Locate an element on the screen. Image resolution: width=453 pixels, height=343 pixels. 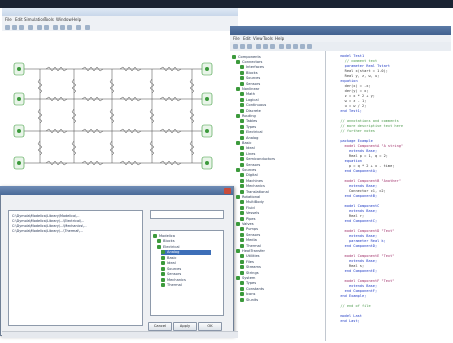
tree-item: Ideal is located at coordinates (247, 148).